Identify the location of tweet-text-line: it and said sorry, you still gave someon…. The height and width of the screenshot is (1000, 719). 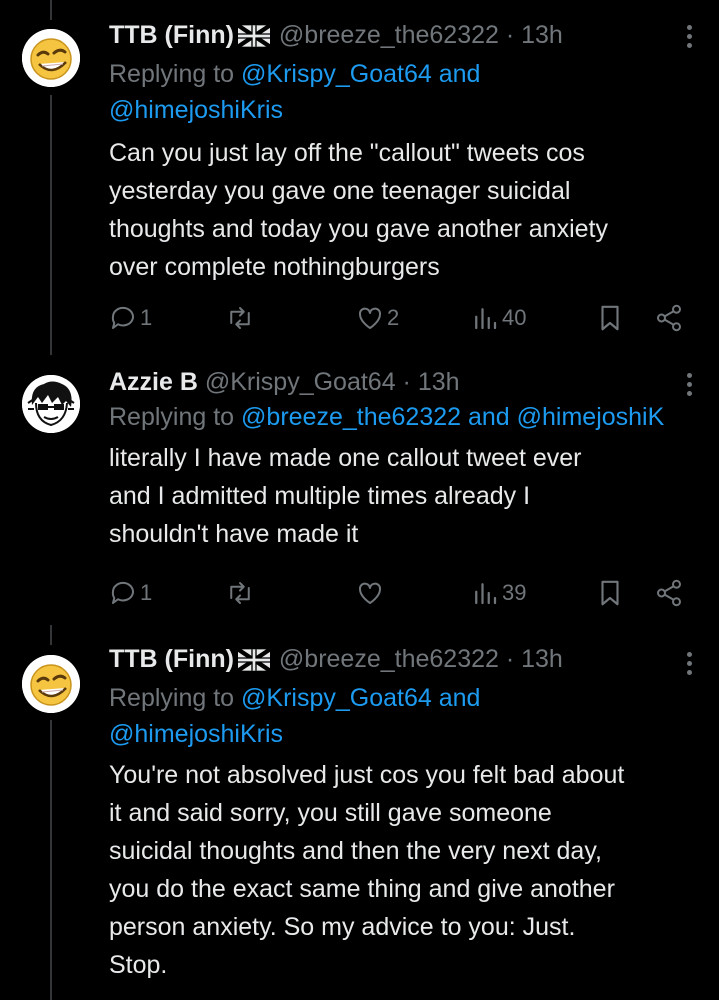
(330, 813).